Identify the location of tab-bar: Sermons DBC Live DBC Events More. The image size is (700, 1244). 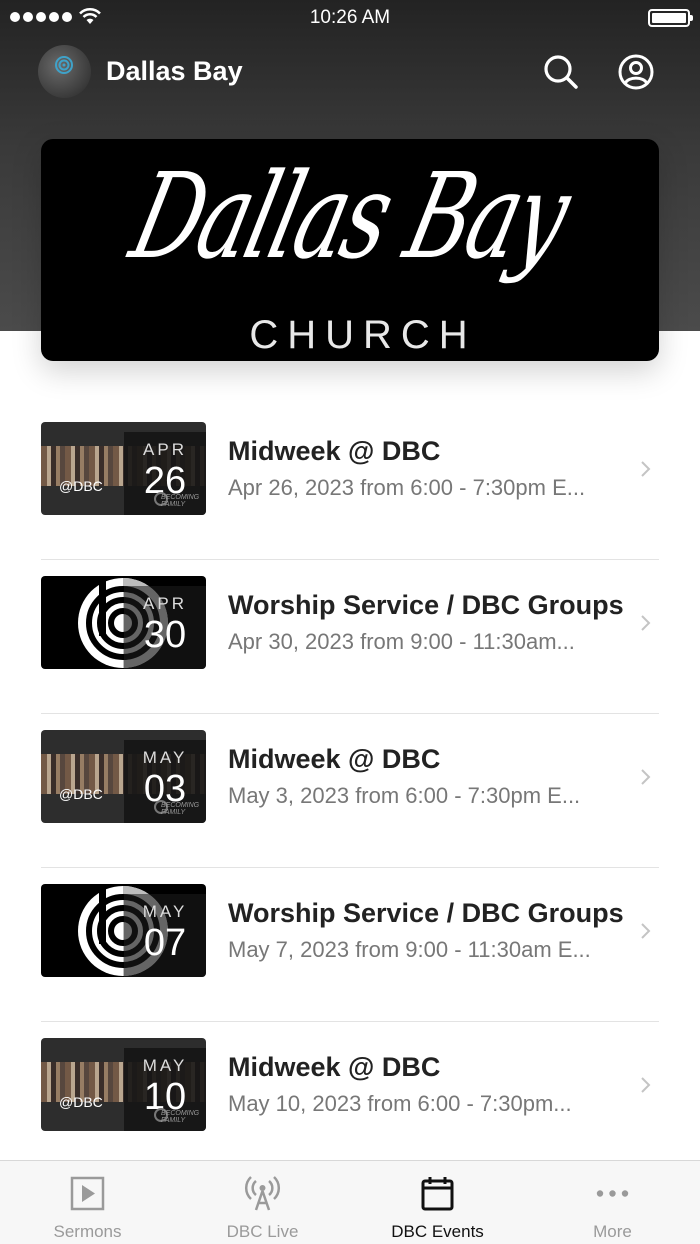
(350, 1202).